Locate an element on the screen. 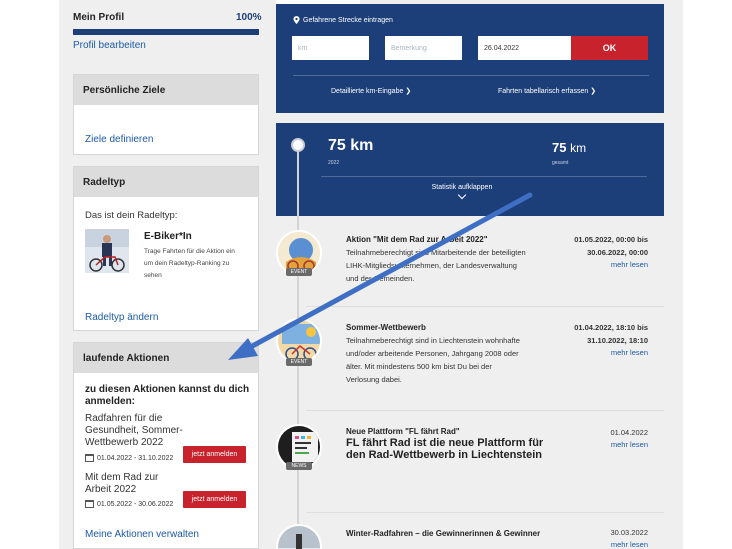 The image size is (732, 549). total-km-number: 75 is located at coordinates (559, 147).